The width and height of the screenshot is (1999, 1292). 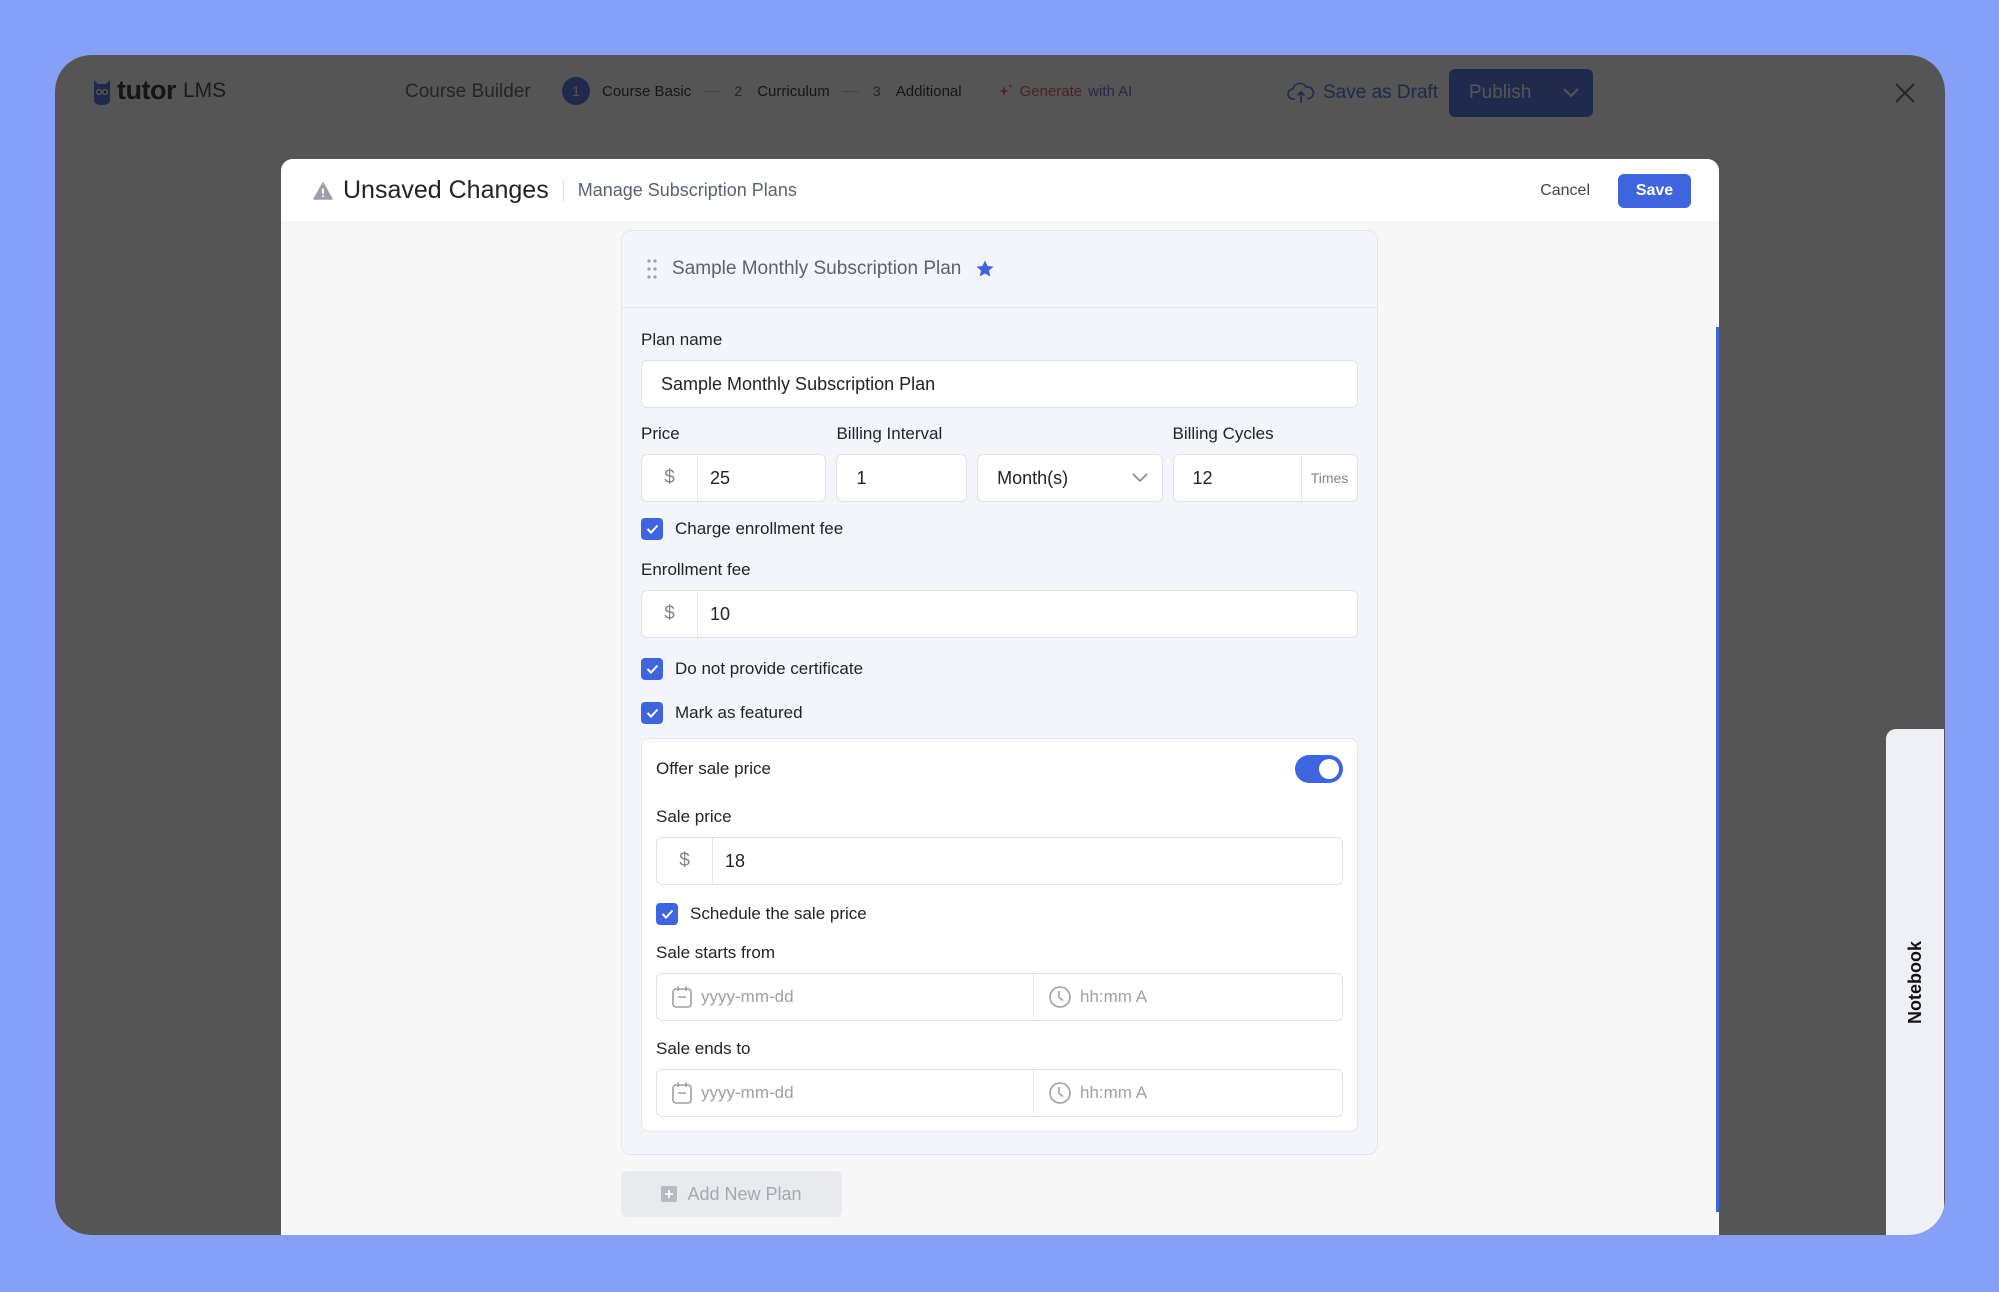 I want to click on price-value: 25, so click(x=720, y=477).